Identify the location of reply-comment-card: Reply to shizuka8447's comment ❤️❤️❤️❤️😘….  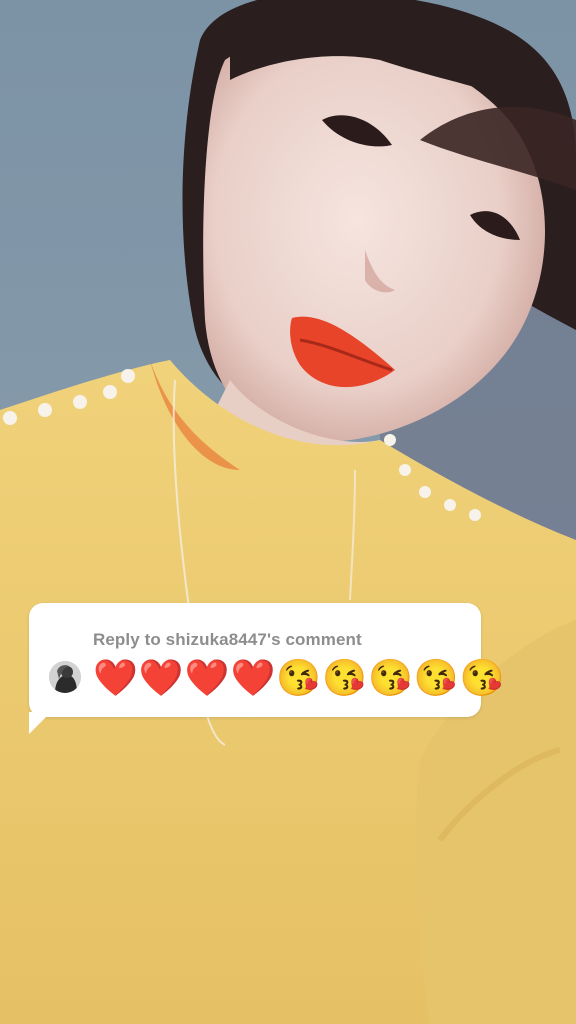
(266, 660).